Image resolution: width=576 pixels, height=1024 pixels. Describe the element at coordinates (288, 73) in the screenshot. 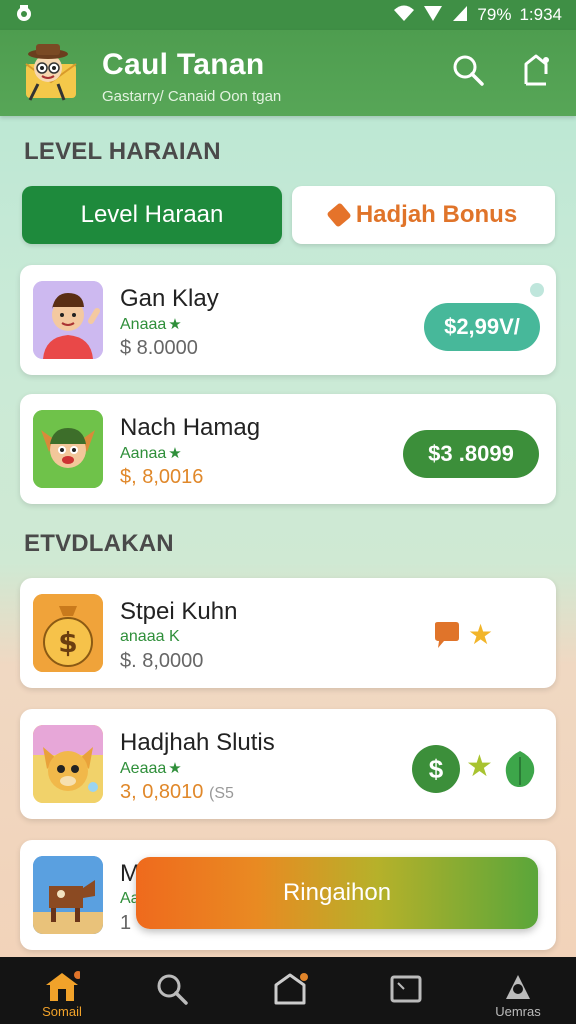

I see `app-bar: Caul Tanan Gastarry/ Canaid Oon tgan` at that location.